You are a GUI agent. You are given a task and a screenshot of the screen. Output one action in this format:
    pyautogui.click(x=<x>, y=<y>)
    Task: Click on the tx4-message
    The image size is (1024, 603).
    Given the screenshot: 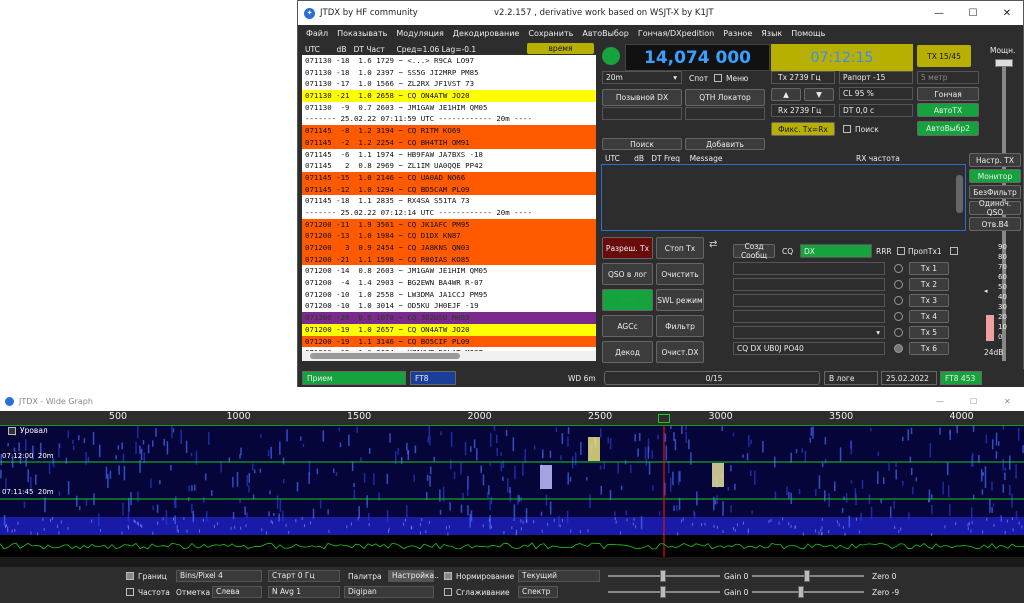 What is the action you would take?
    pyautogui.click(x=809, y=316)
    